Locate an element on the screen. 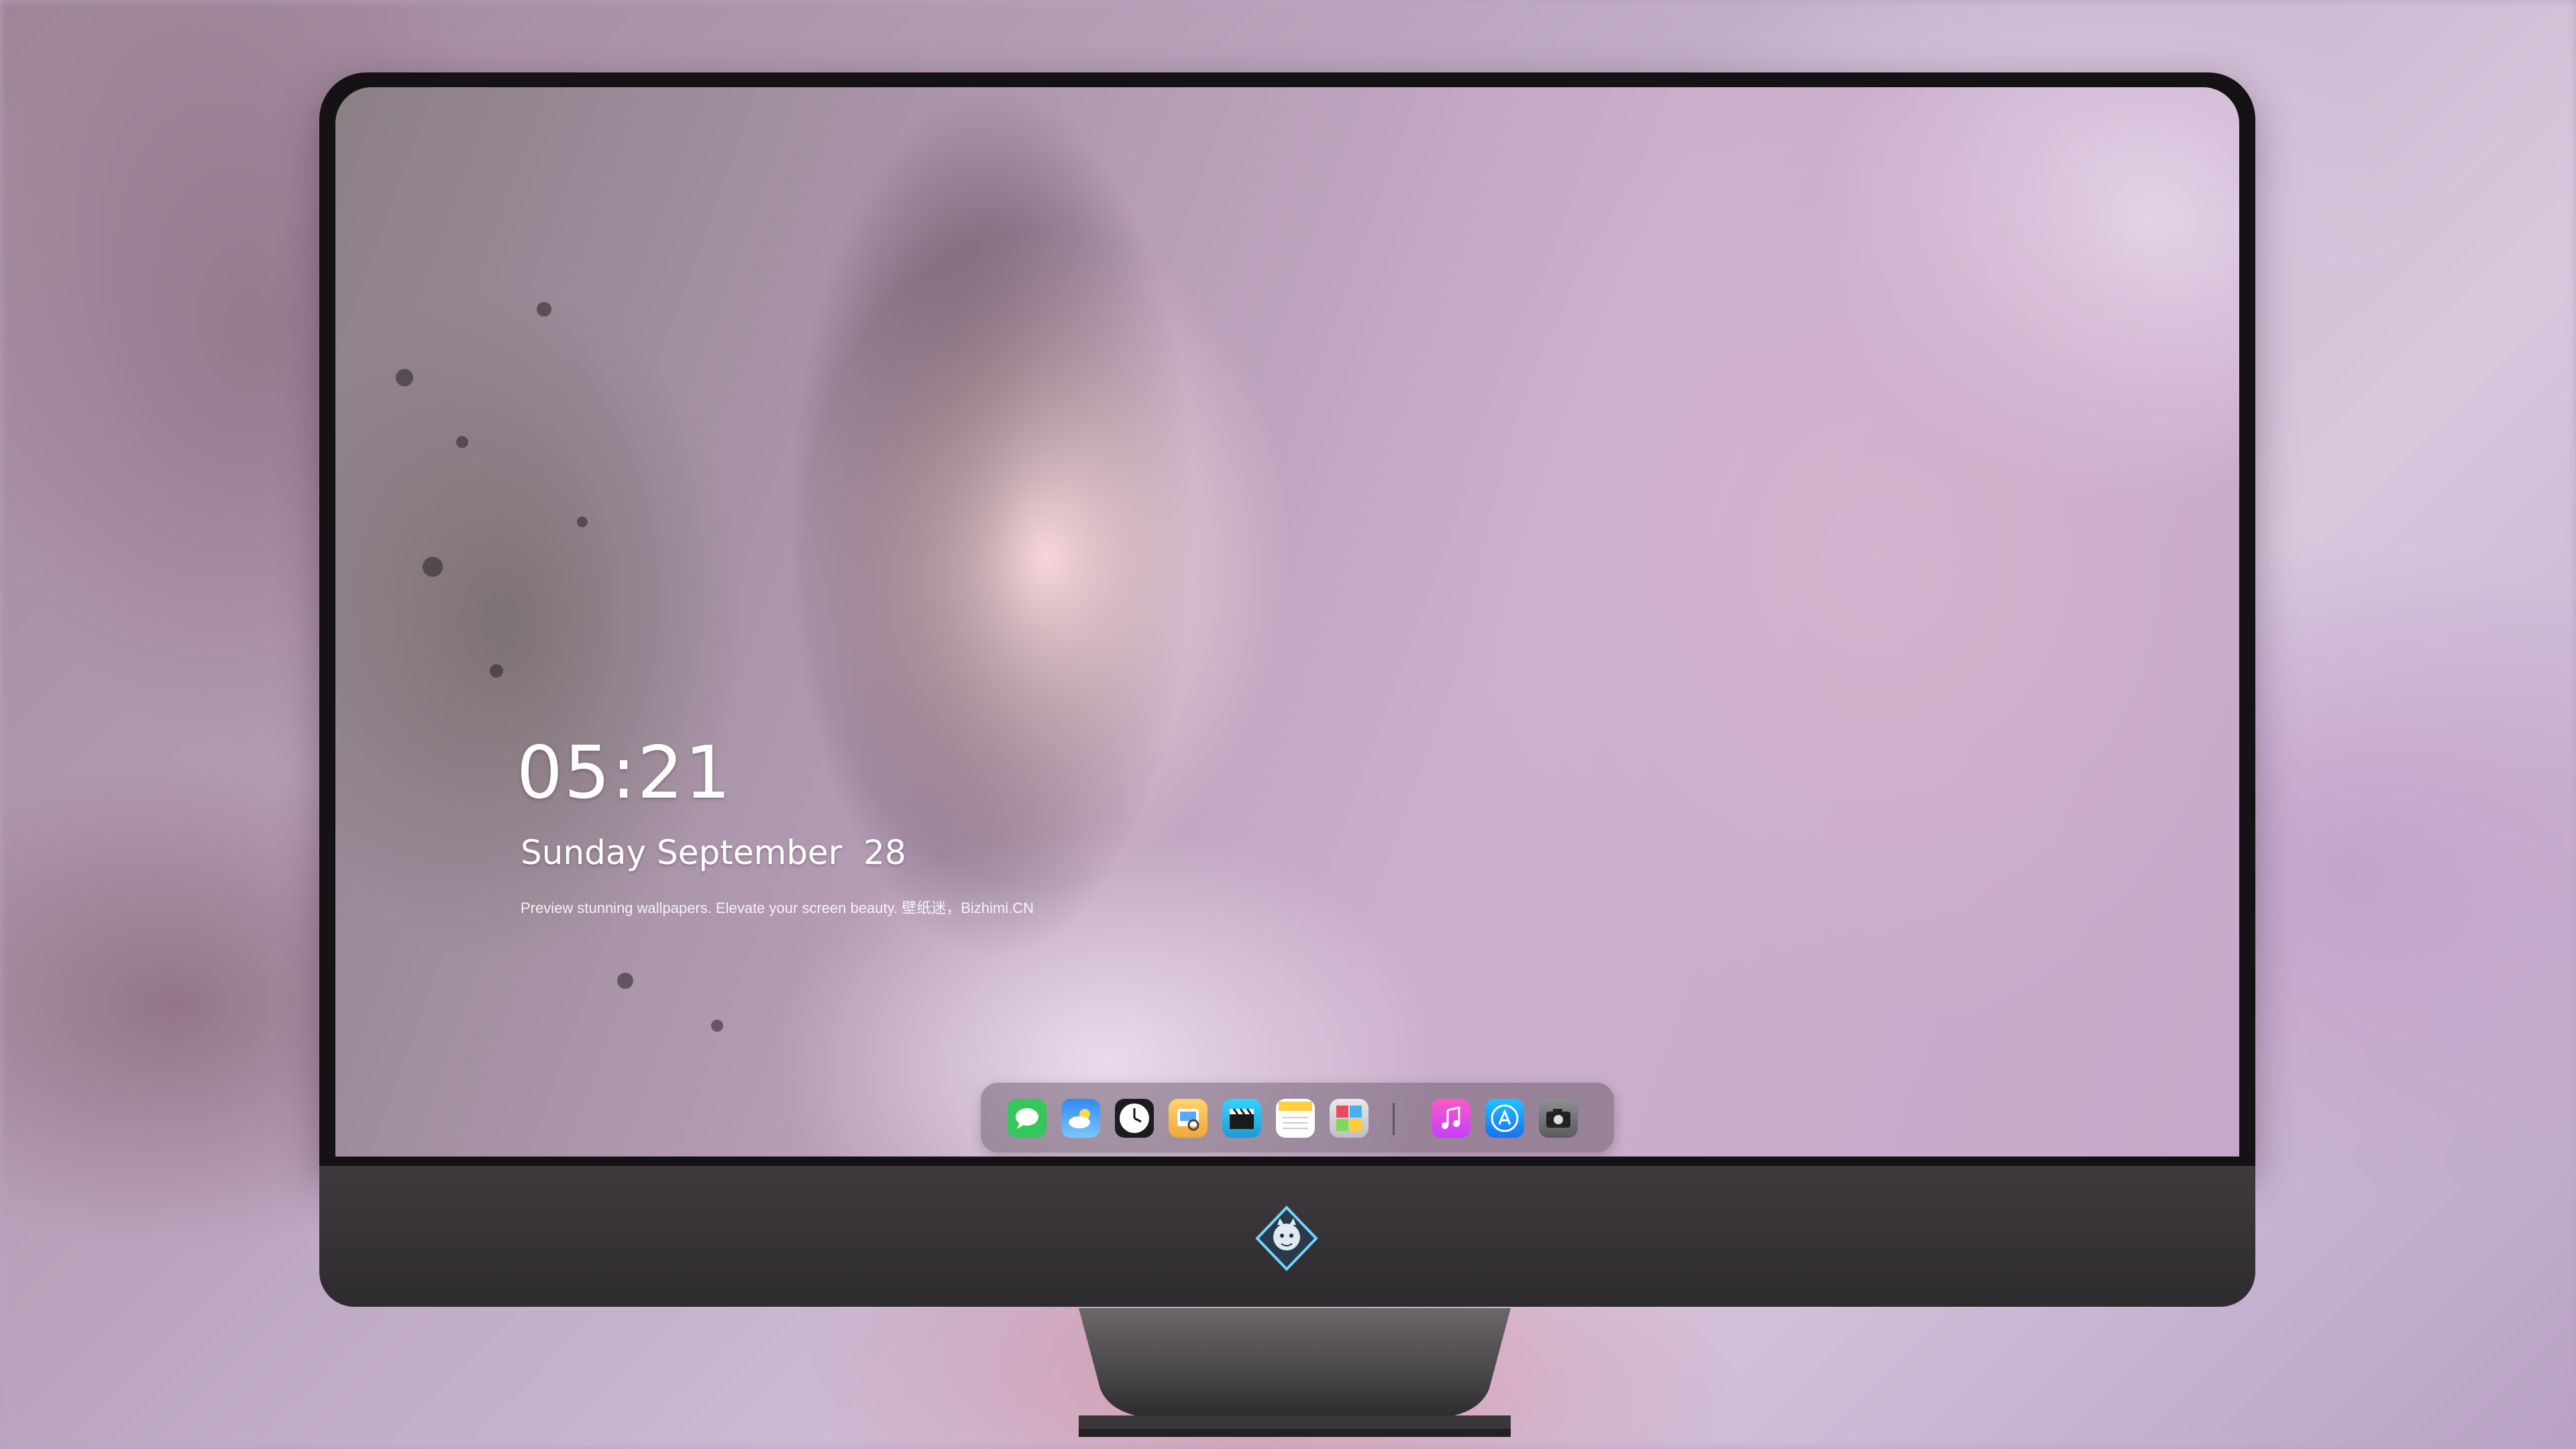 This screenshot has height=1449, width=2576. music-icon is located at coordinates (1451, 1118).